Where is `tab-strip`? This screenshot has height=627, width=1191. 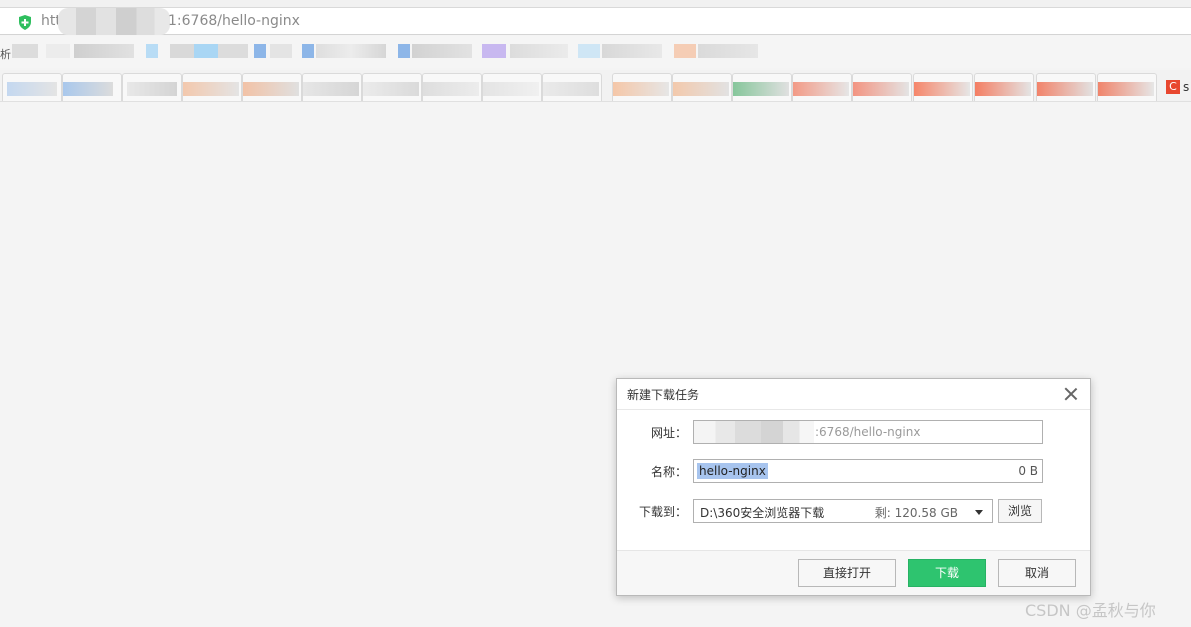 tab-strip is located at coordinates (595, 86).